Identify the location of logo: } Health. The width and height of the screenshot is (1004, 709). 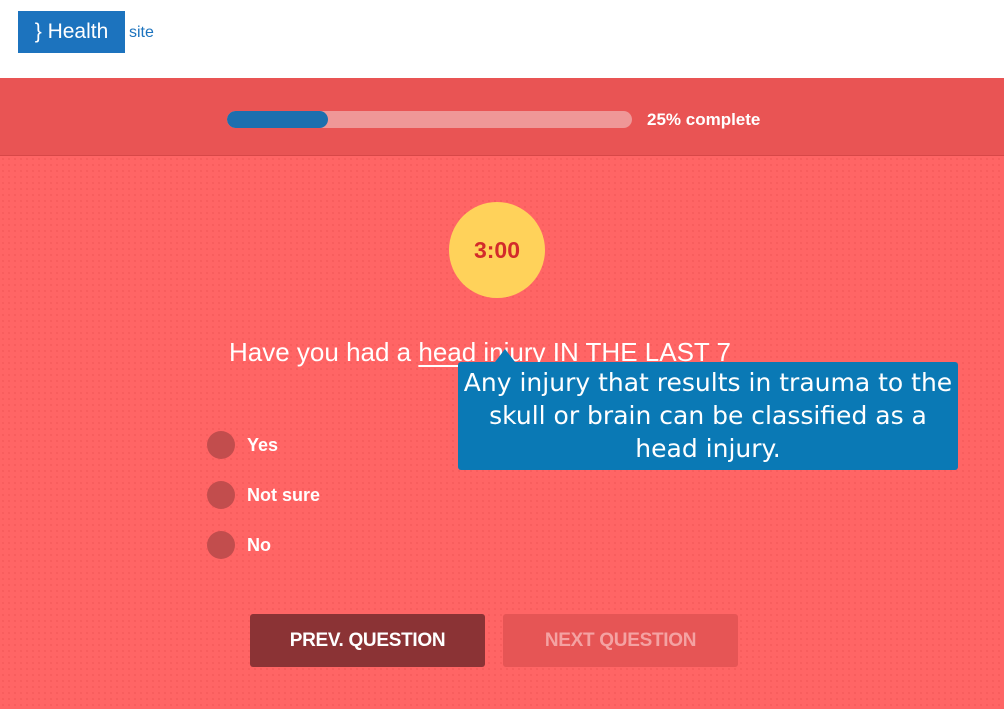
(71, 32).